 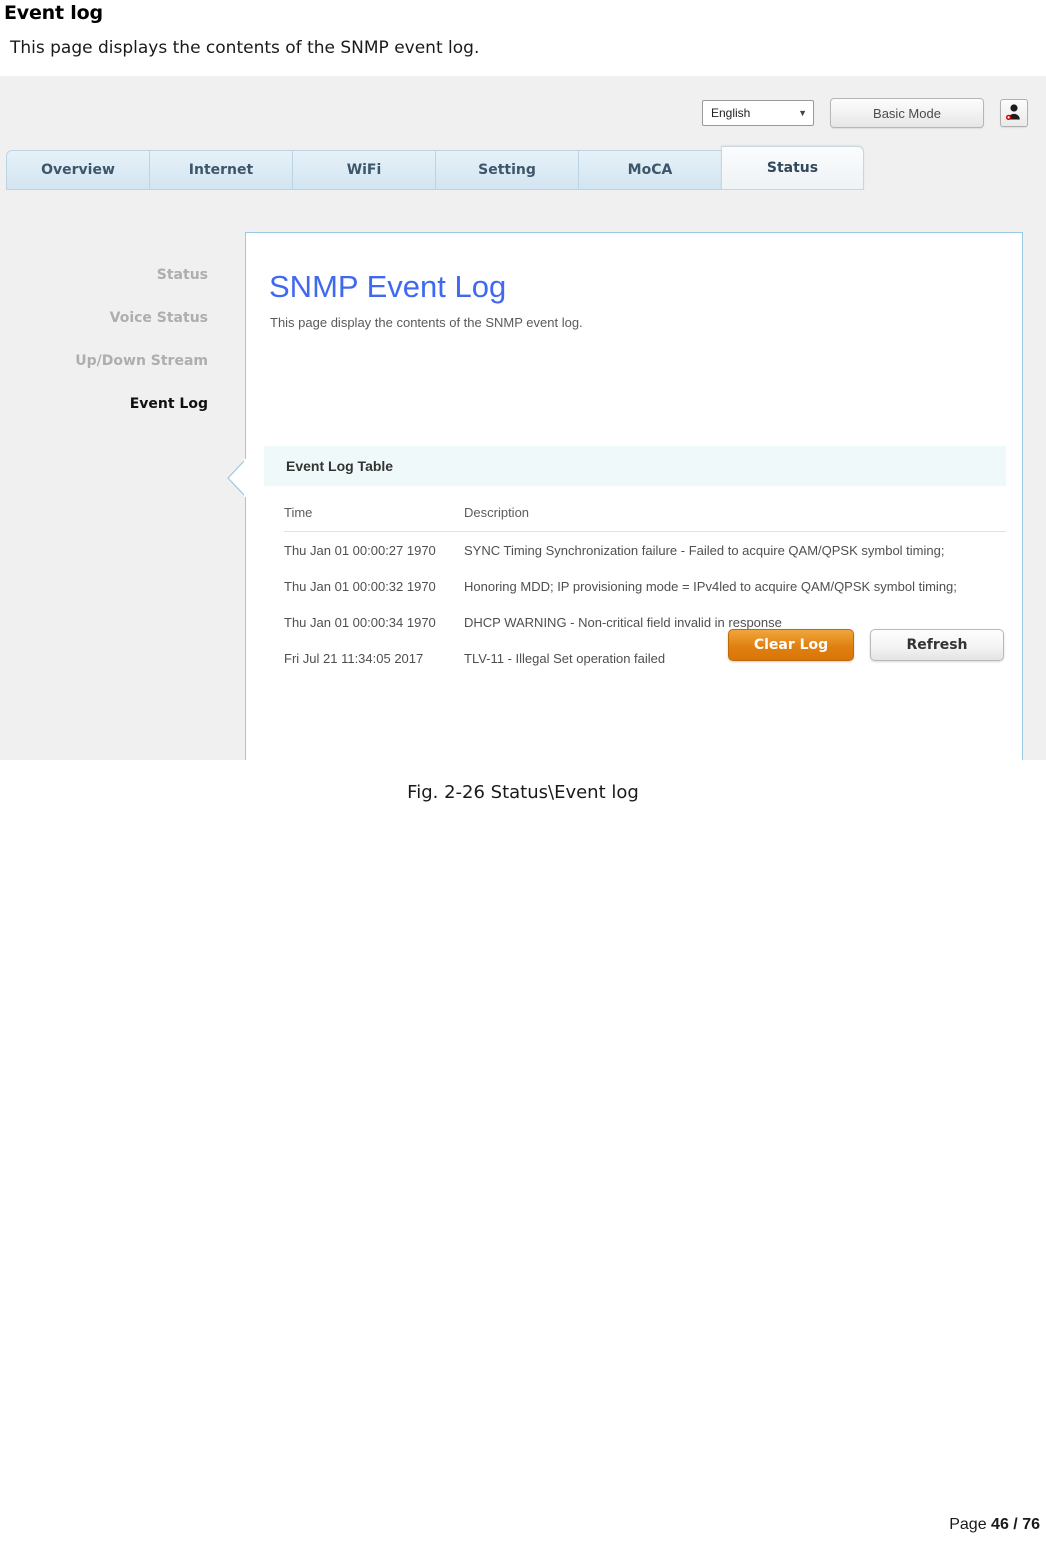 I want to click on page-footer: Page 46 / 76, so click(x=994, y=1525).